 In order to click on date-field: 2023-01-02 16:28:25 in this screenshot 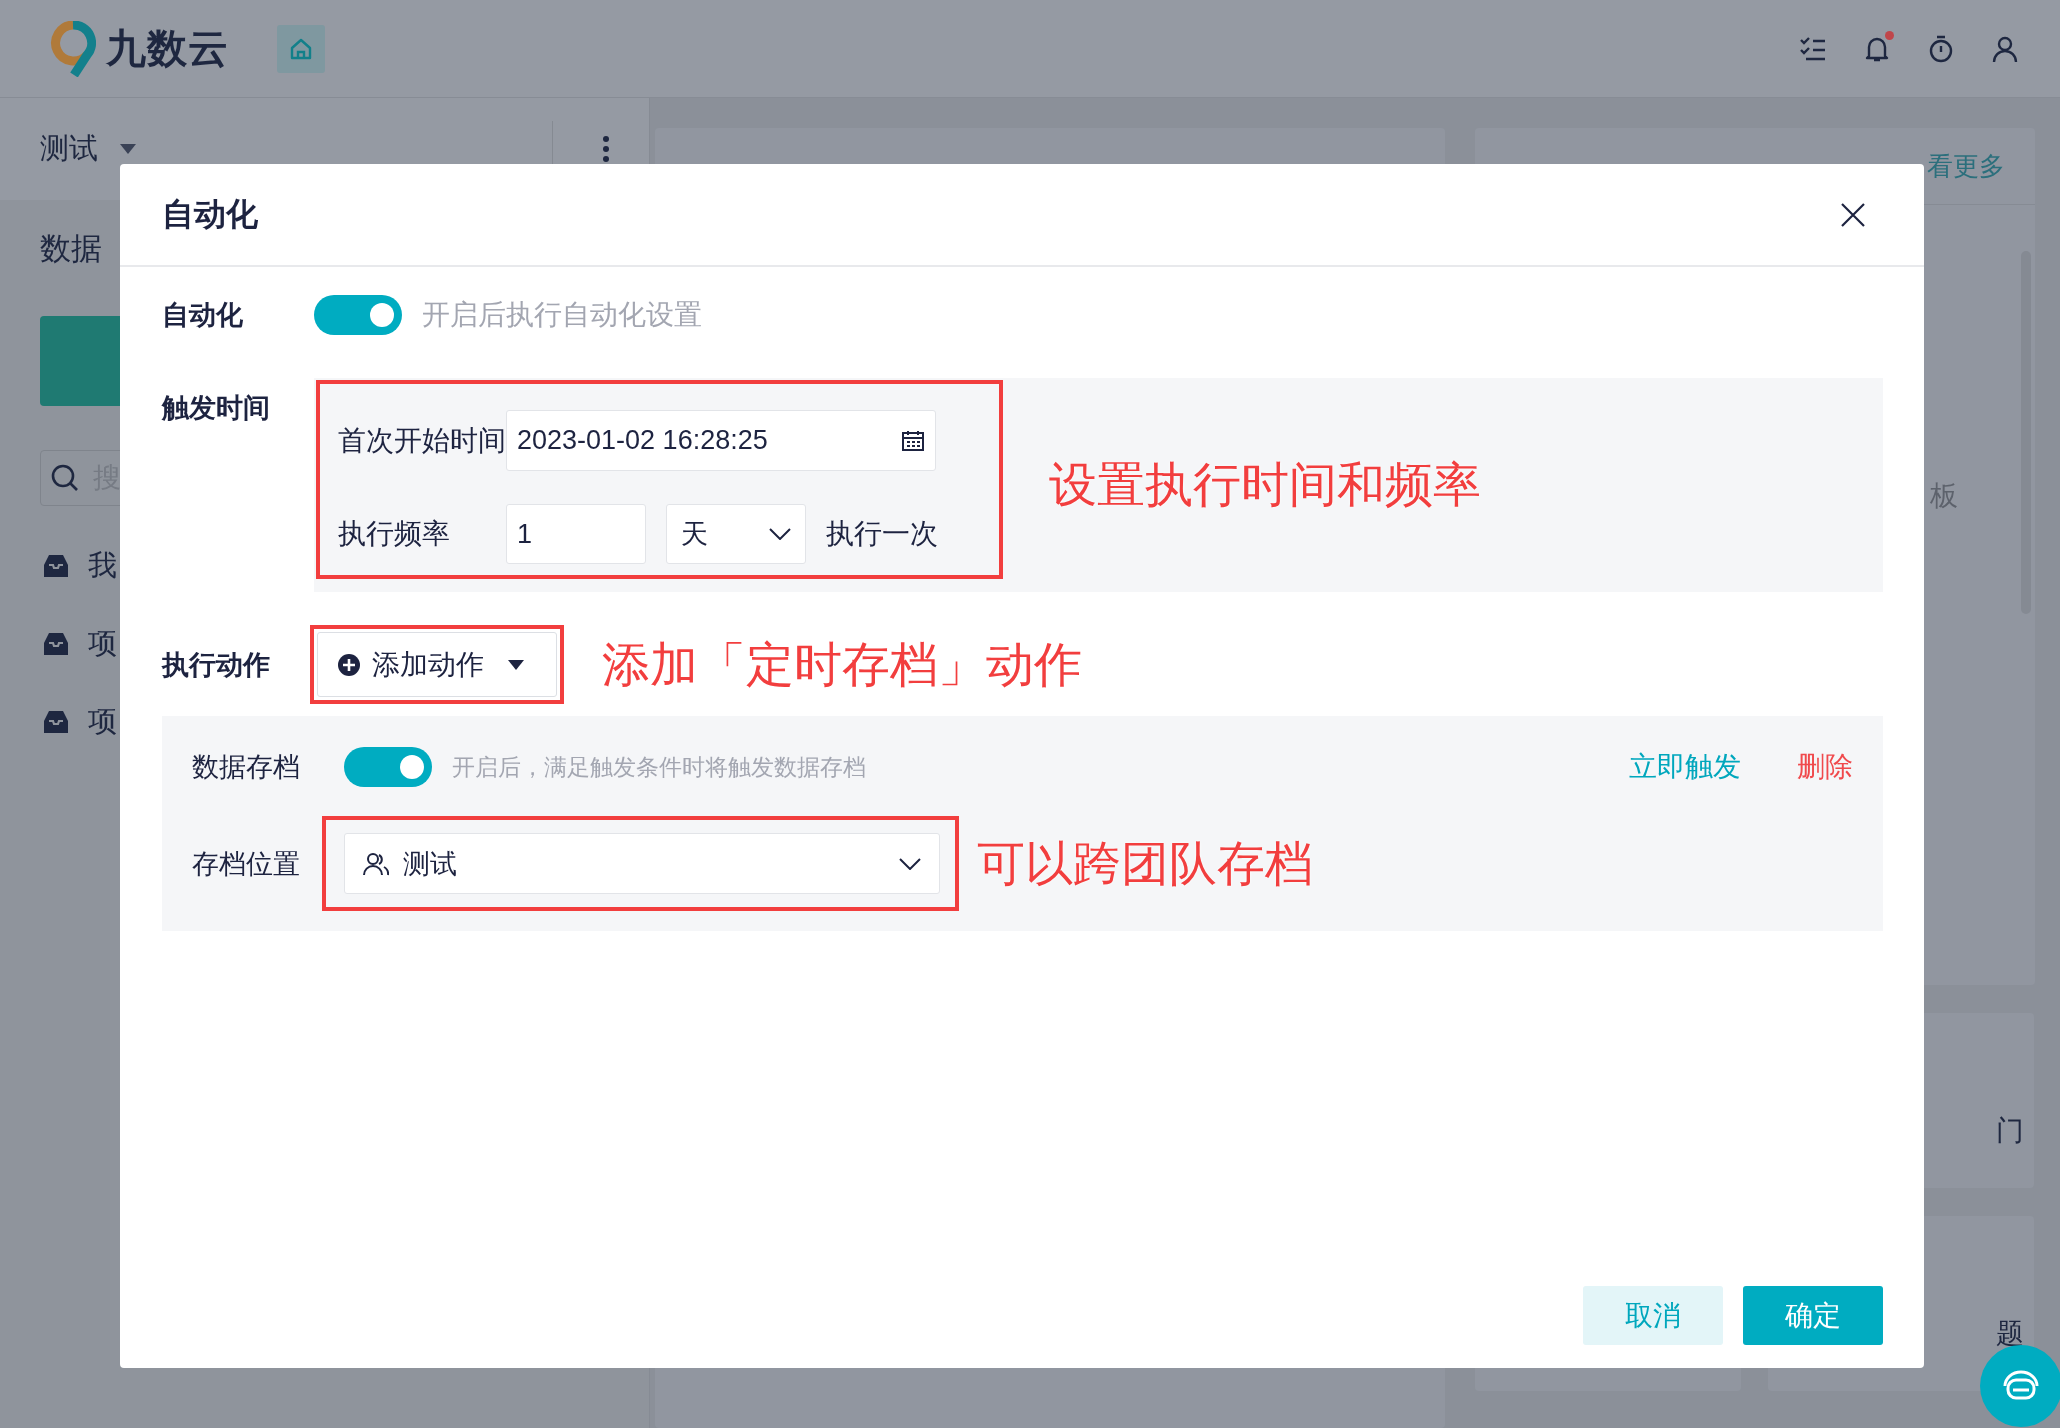, I will do `click(721, 440)`.